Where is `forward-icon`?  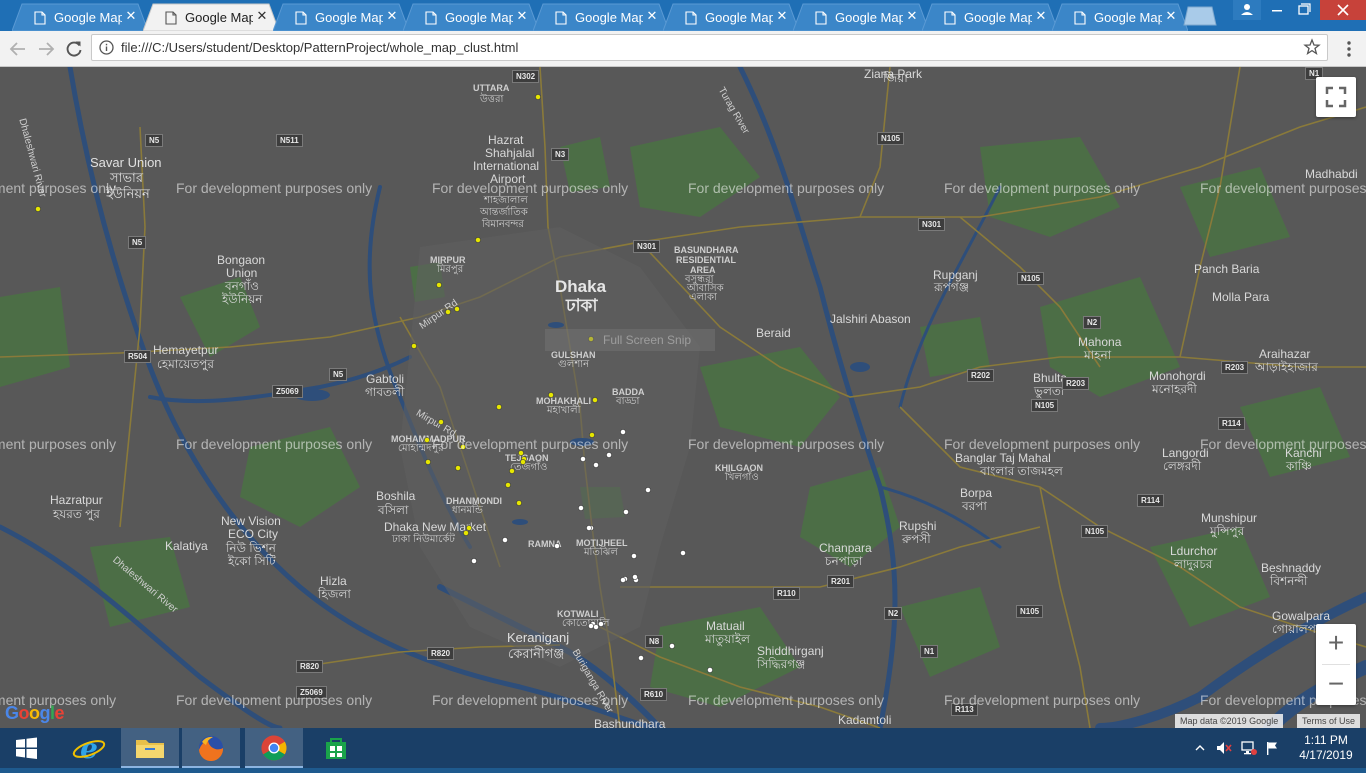 forward-icon is located at coordinates (46, 49).